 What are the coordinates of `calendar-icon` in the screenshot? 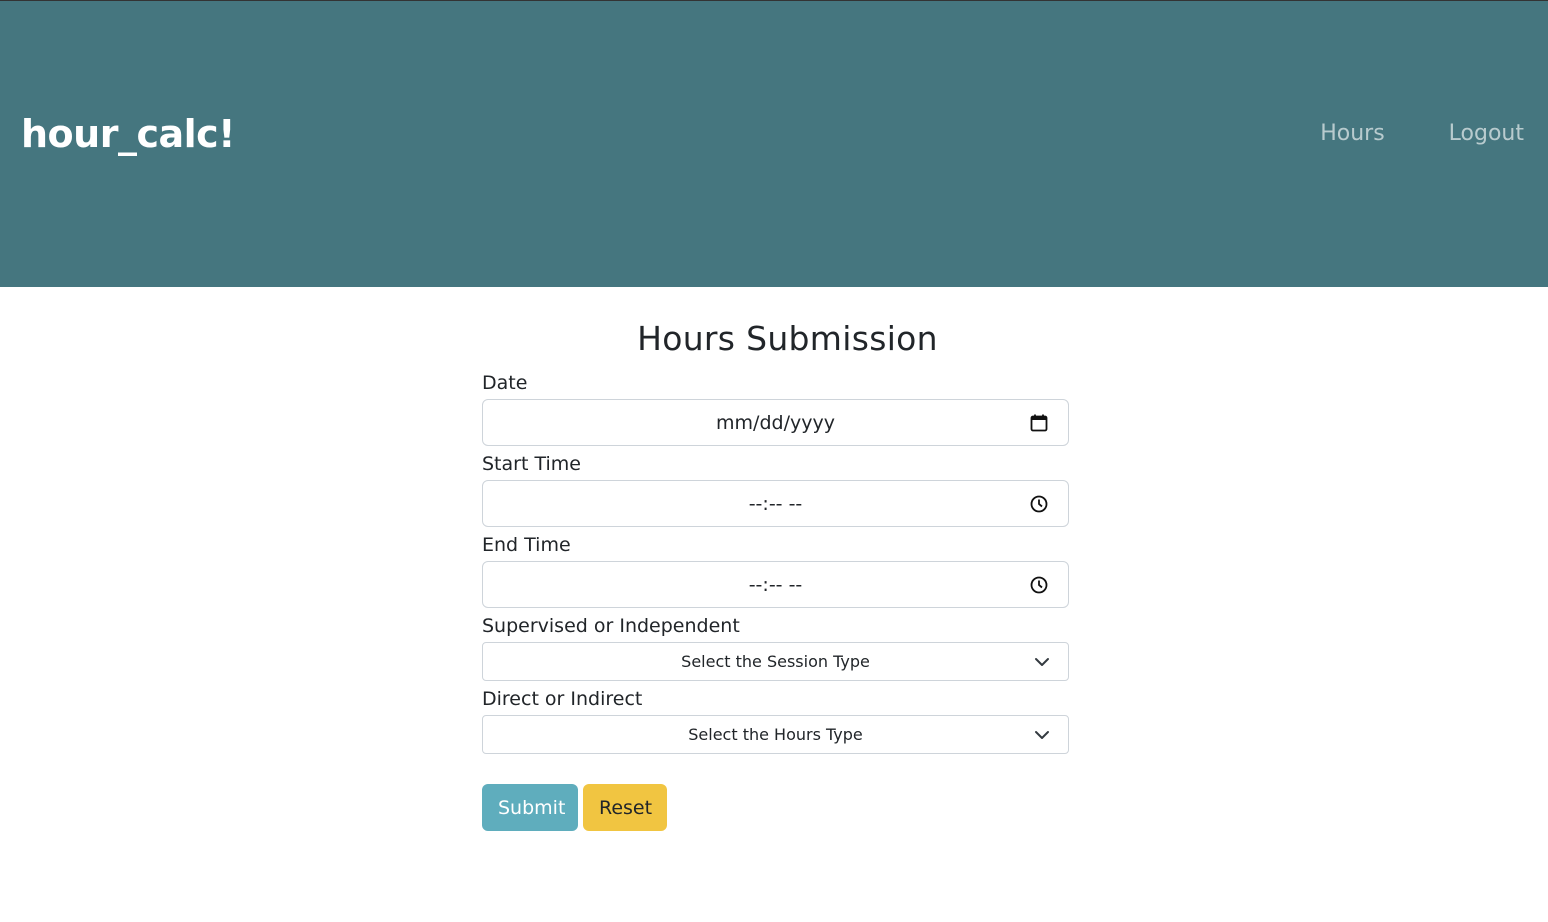 It's located at (1039, 423).